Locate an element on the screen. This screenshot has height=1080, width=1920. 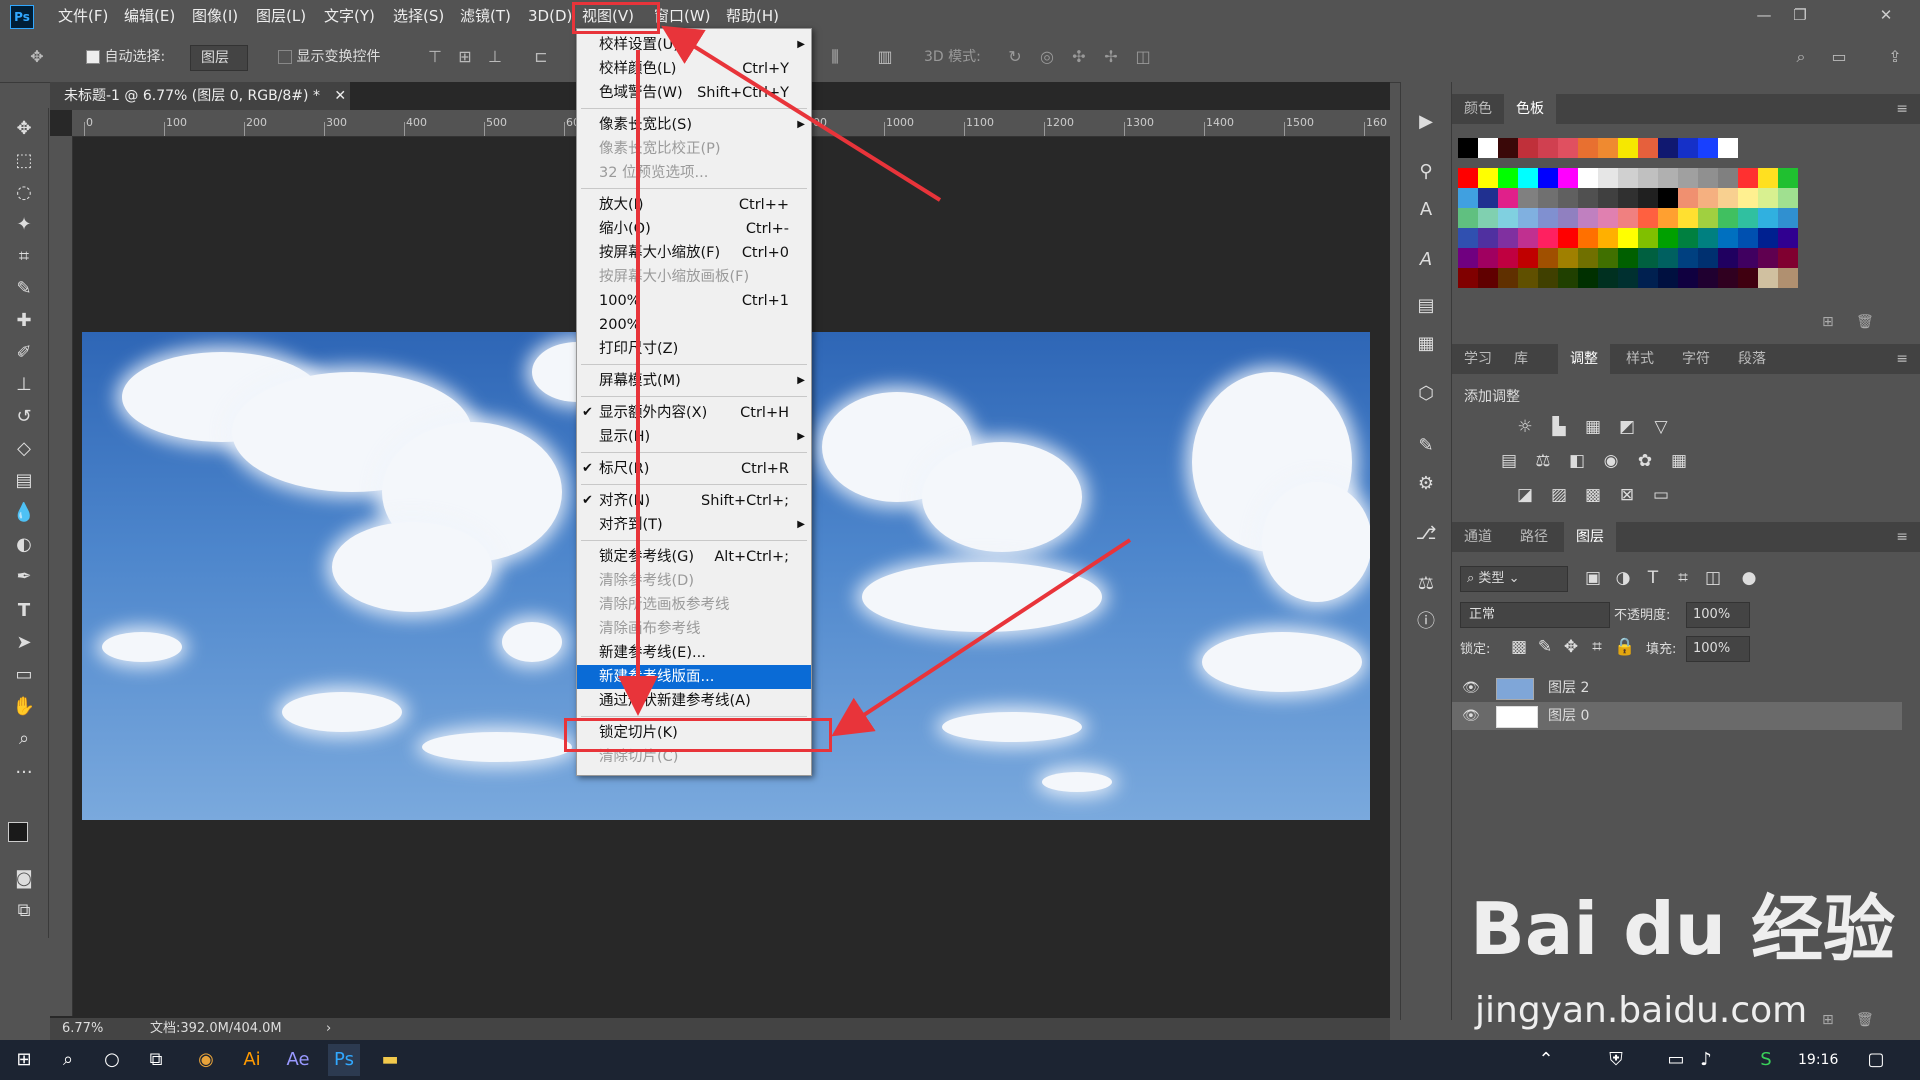
volume-icon: ♪ is located at coordinates (1706, 1060).